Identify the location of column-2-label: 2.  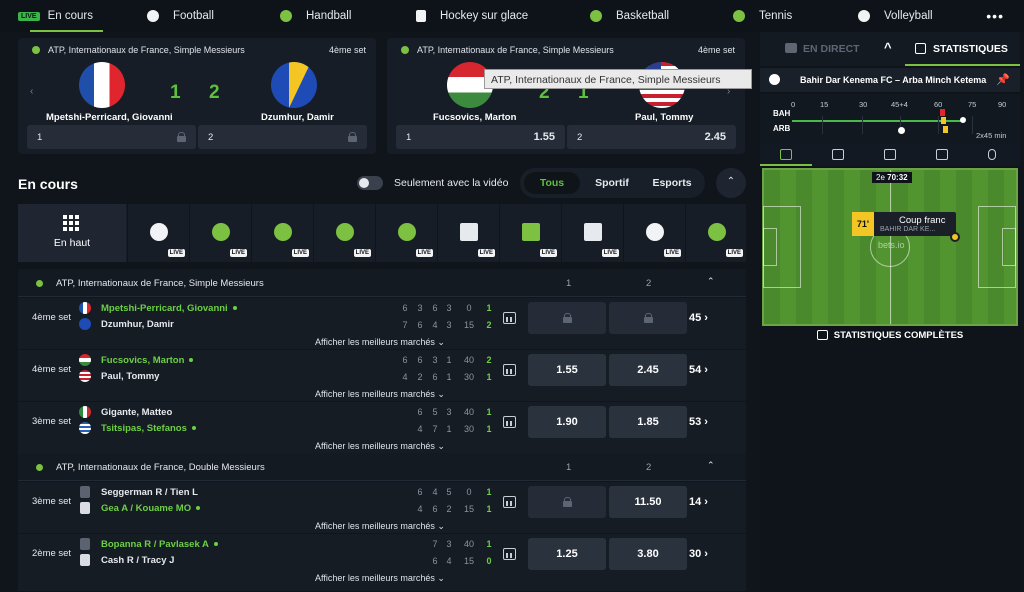
(649, 283).